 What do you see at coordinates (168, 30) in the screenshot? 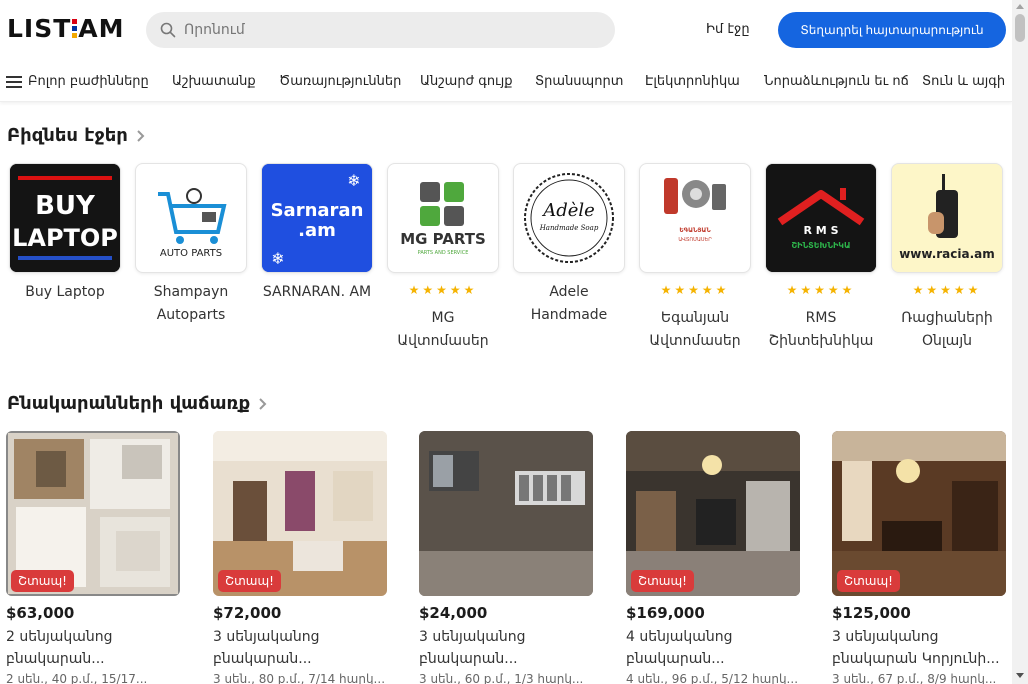
I see `search-icon` at bounding box center [168, 30].